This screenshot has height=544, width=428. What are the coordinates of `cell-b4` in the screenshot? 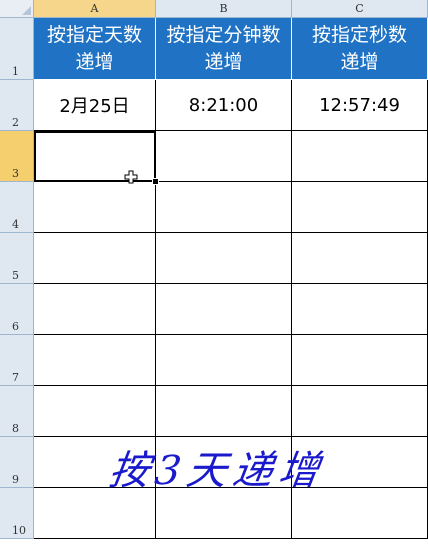 It's located at (224, 207).